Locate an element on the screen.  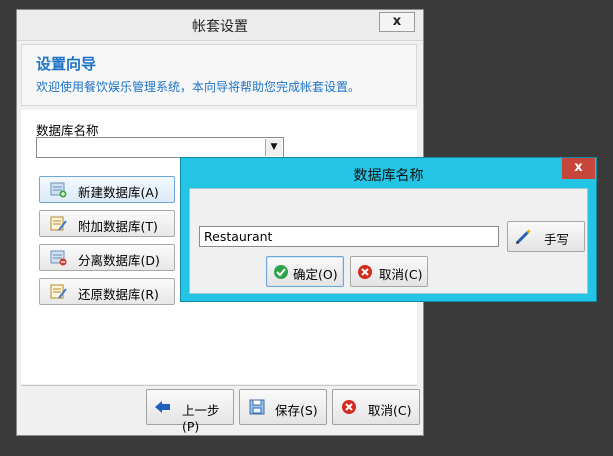
detach-database-button: 分离数据库(D) is located at coordinates (107, 257).